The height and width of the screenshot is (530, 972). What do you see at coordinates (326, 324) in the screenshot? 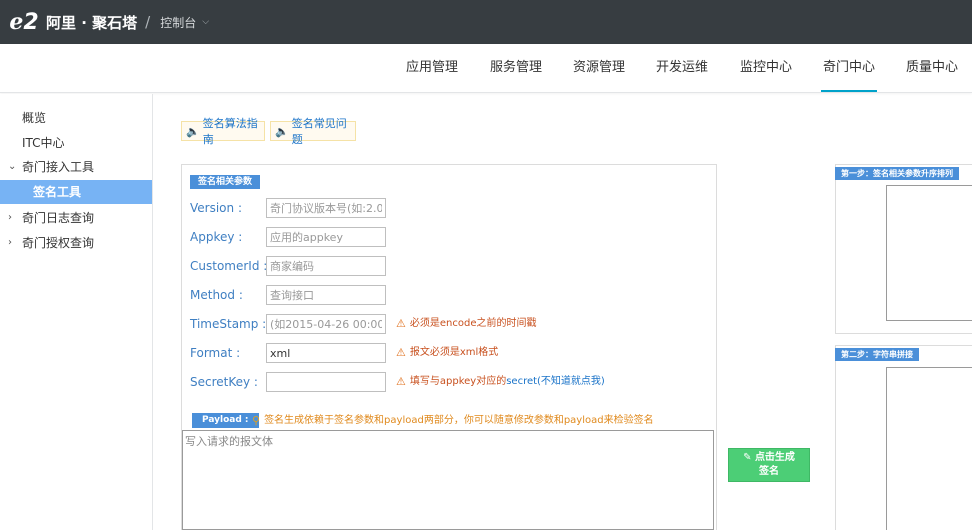
I see `timestamp-input` at bounding box center [326, 324].